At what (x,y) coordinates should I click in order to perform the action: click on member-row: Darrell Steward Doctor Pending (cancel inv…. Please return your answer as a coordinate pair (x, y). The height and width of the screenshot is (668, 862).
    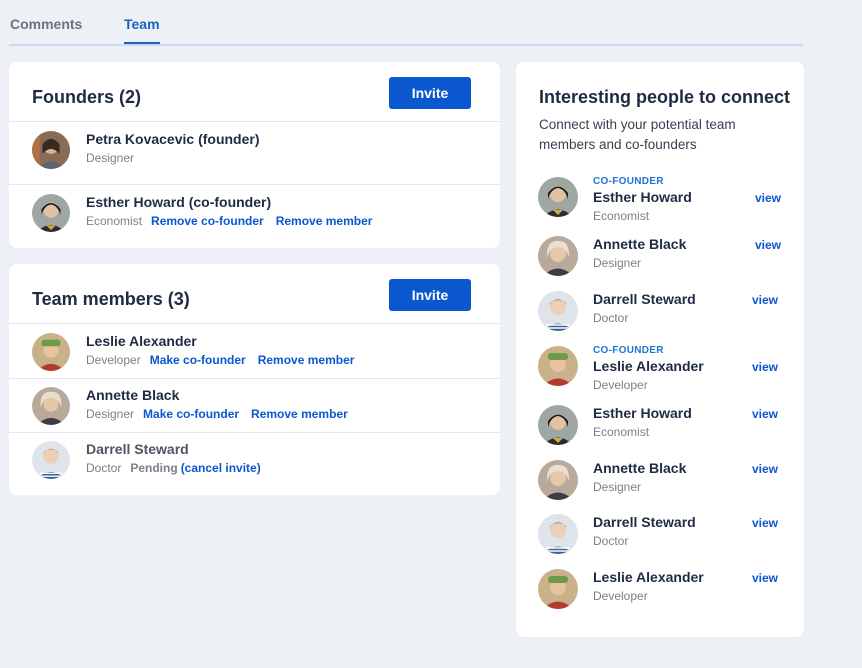
    Looking at the image, I should click on (254, 460).